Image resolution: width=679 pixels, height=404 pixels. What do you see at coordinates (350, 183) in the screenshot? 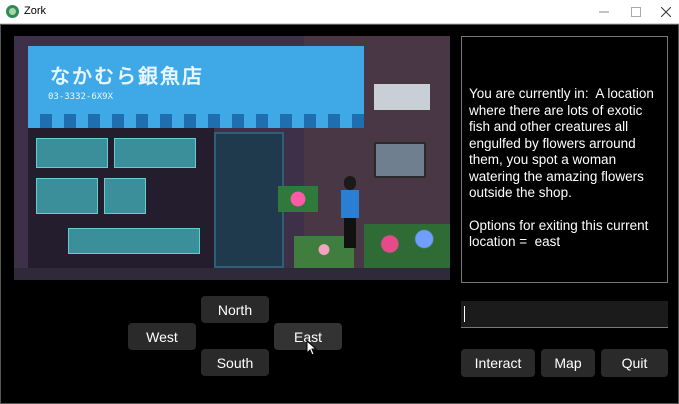
I see `woman-head` at bounding box center [350, 183].